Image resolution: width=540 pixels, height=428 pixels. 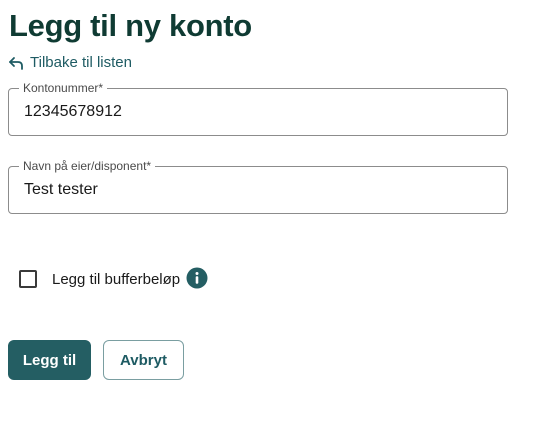 I want to click on add-button: Legg til, so click(x=49, y=360).